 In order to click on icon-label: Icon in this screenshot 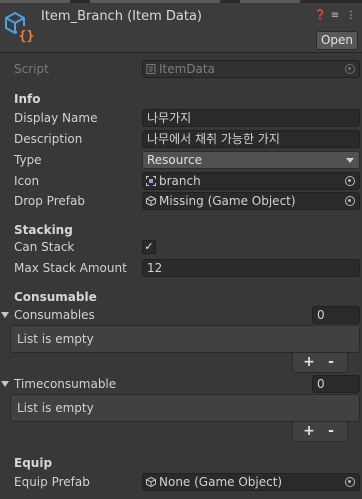, I will do `click(27, 181)`.